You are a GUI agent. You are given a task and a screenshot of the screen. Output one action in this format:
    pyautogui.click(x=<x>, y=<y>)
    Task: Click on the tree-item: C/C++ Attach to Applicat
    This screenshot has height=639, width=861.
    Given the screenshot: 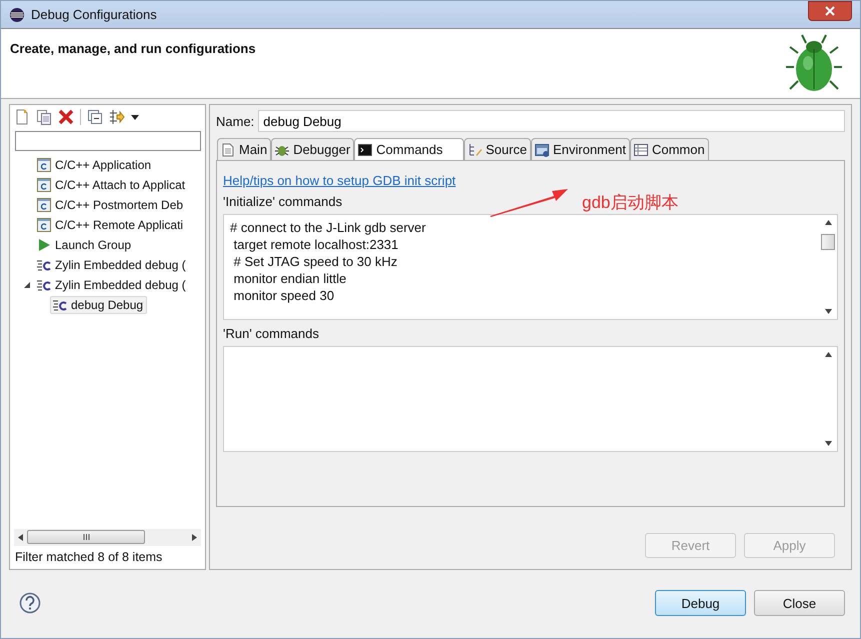 What is the action you would take?
    pyautogui.click(x=112, y=185)
    